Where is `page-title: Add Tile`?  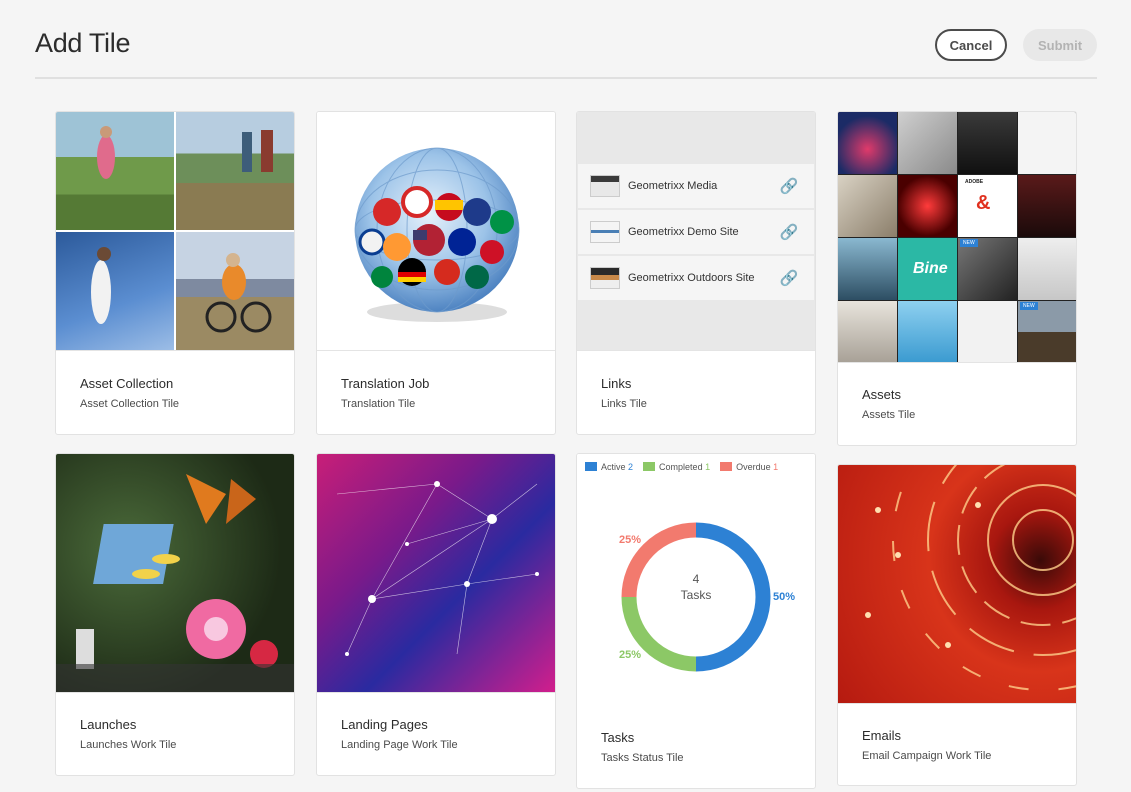
page-title: Add Tile is located at coordinates (83, 43).